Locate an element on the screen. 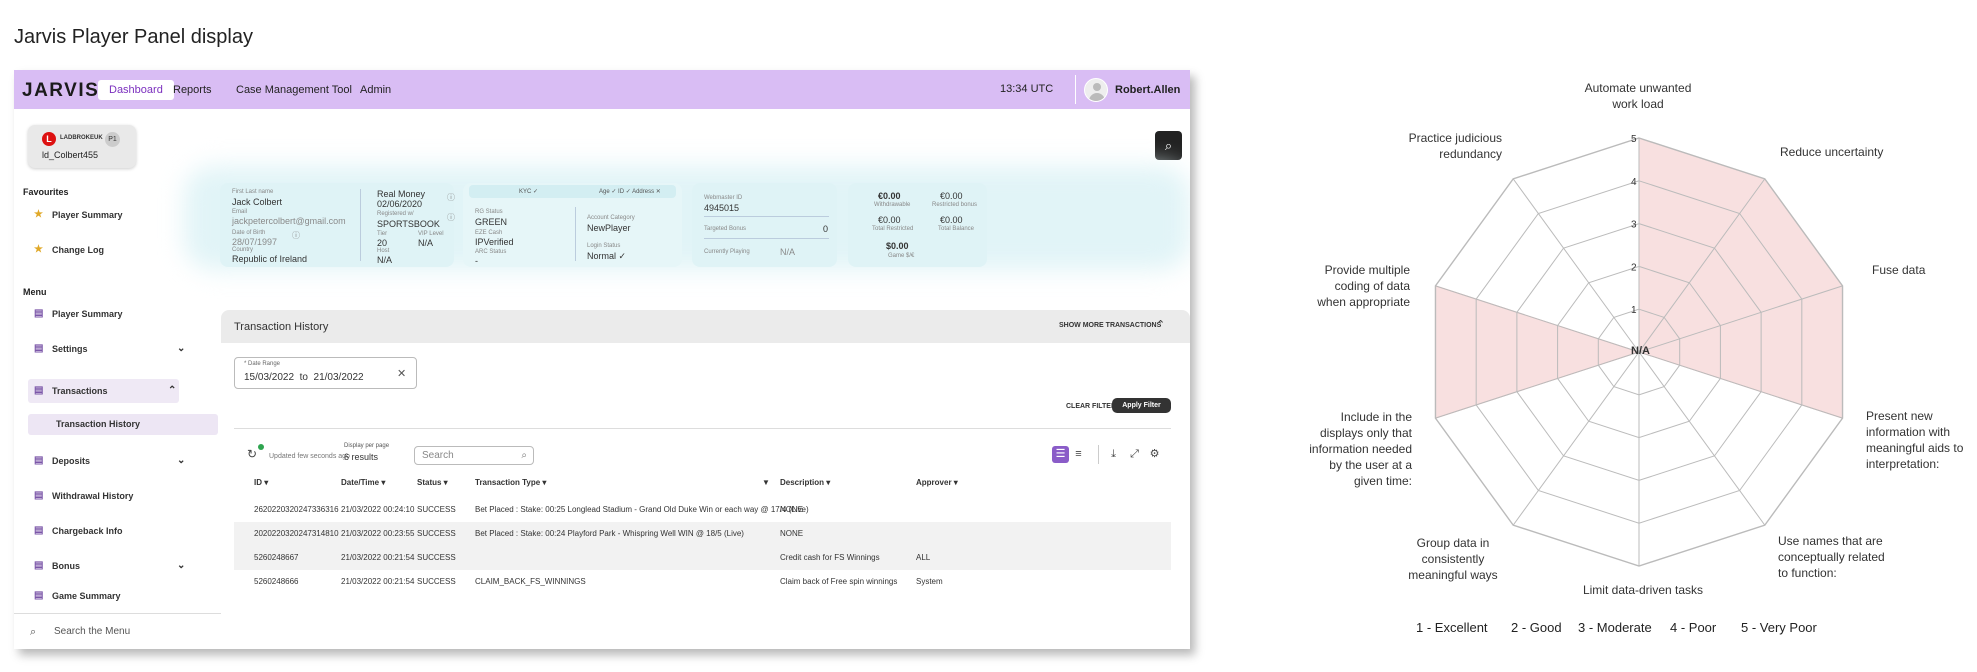 The height and width of the screenshot is (672, 1977). menu-transactions: ▤ Transactions ⌃ is located at coordinates (103, 391).